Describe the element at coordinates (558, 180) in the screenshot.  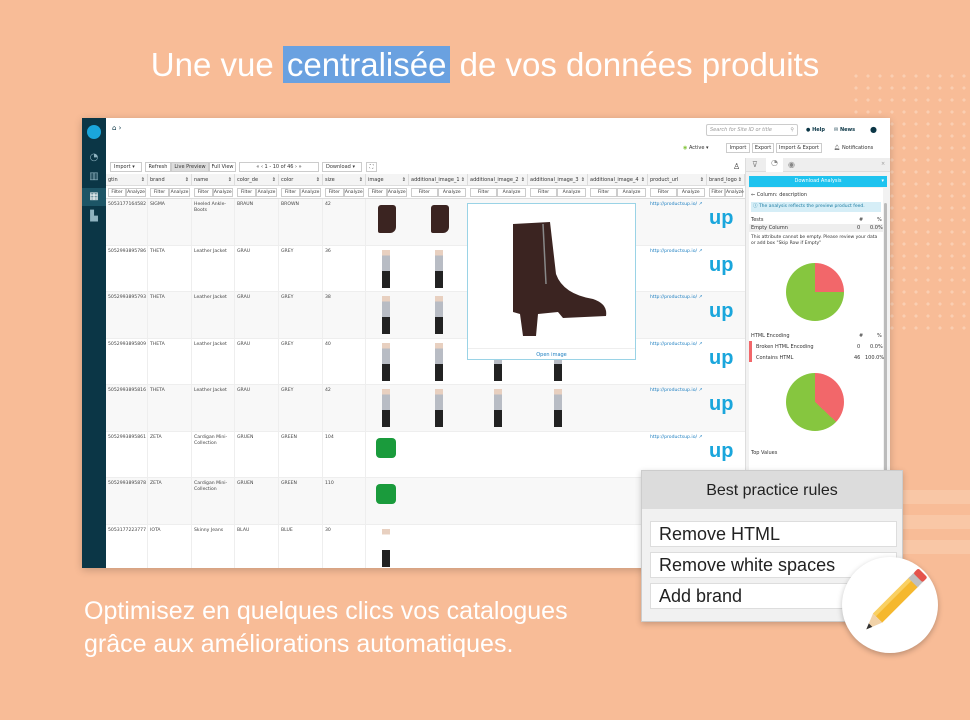
I see `column-header: additional_image_3 ⇕` at that location.